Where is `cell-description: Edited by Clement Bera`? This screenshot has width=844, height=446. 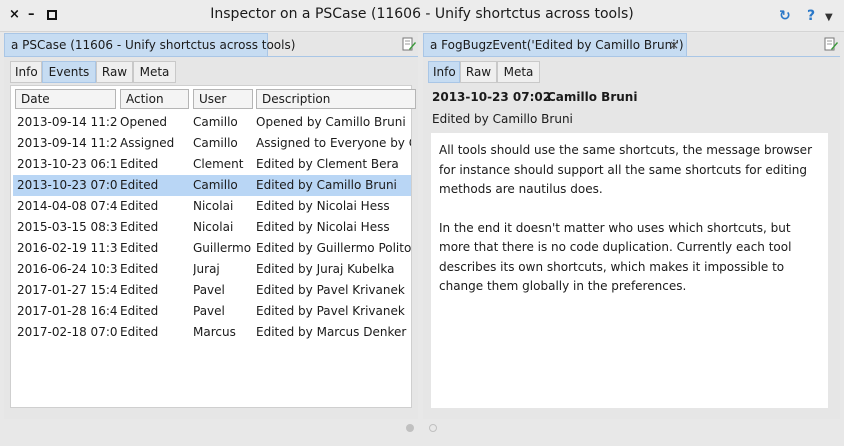 cell-description: Edited by Clement Bera is located at coordinates (327, 164).